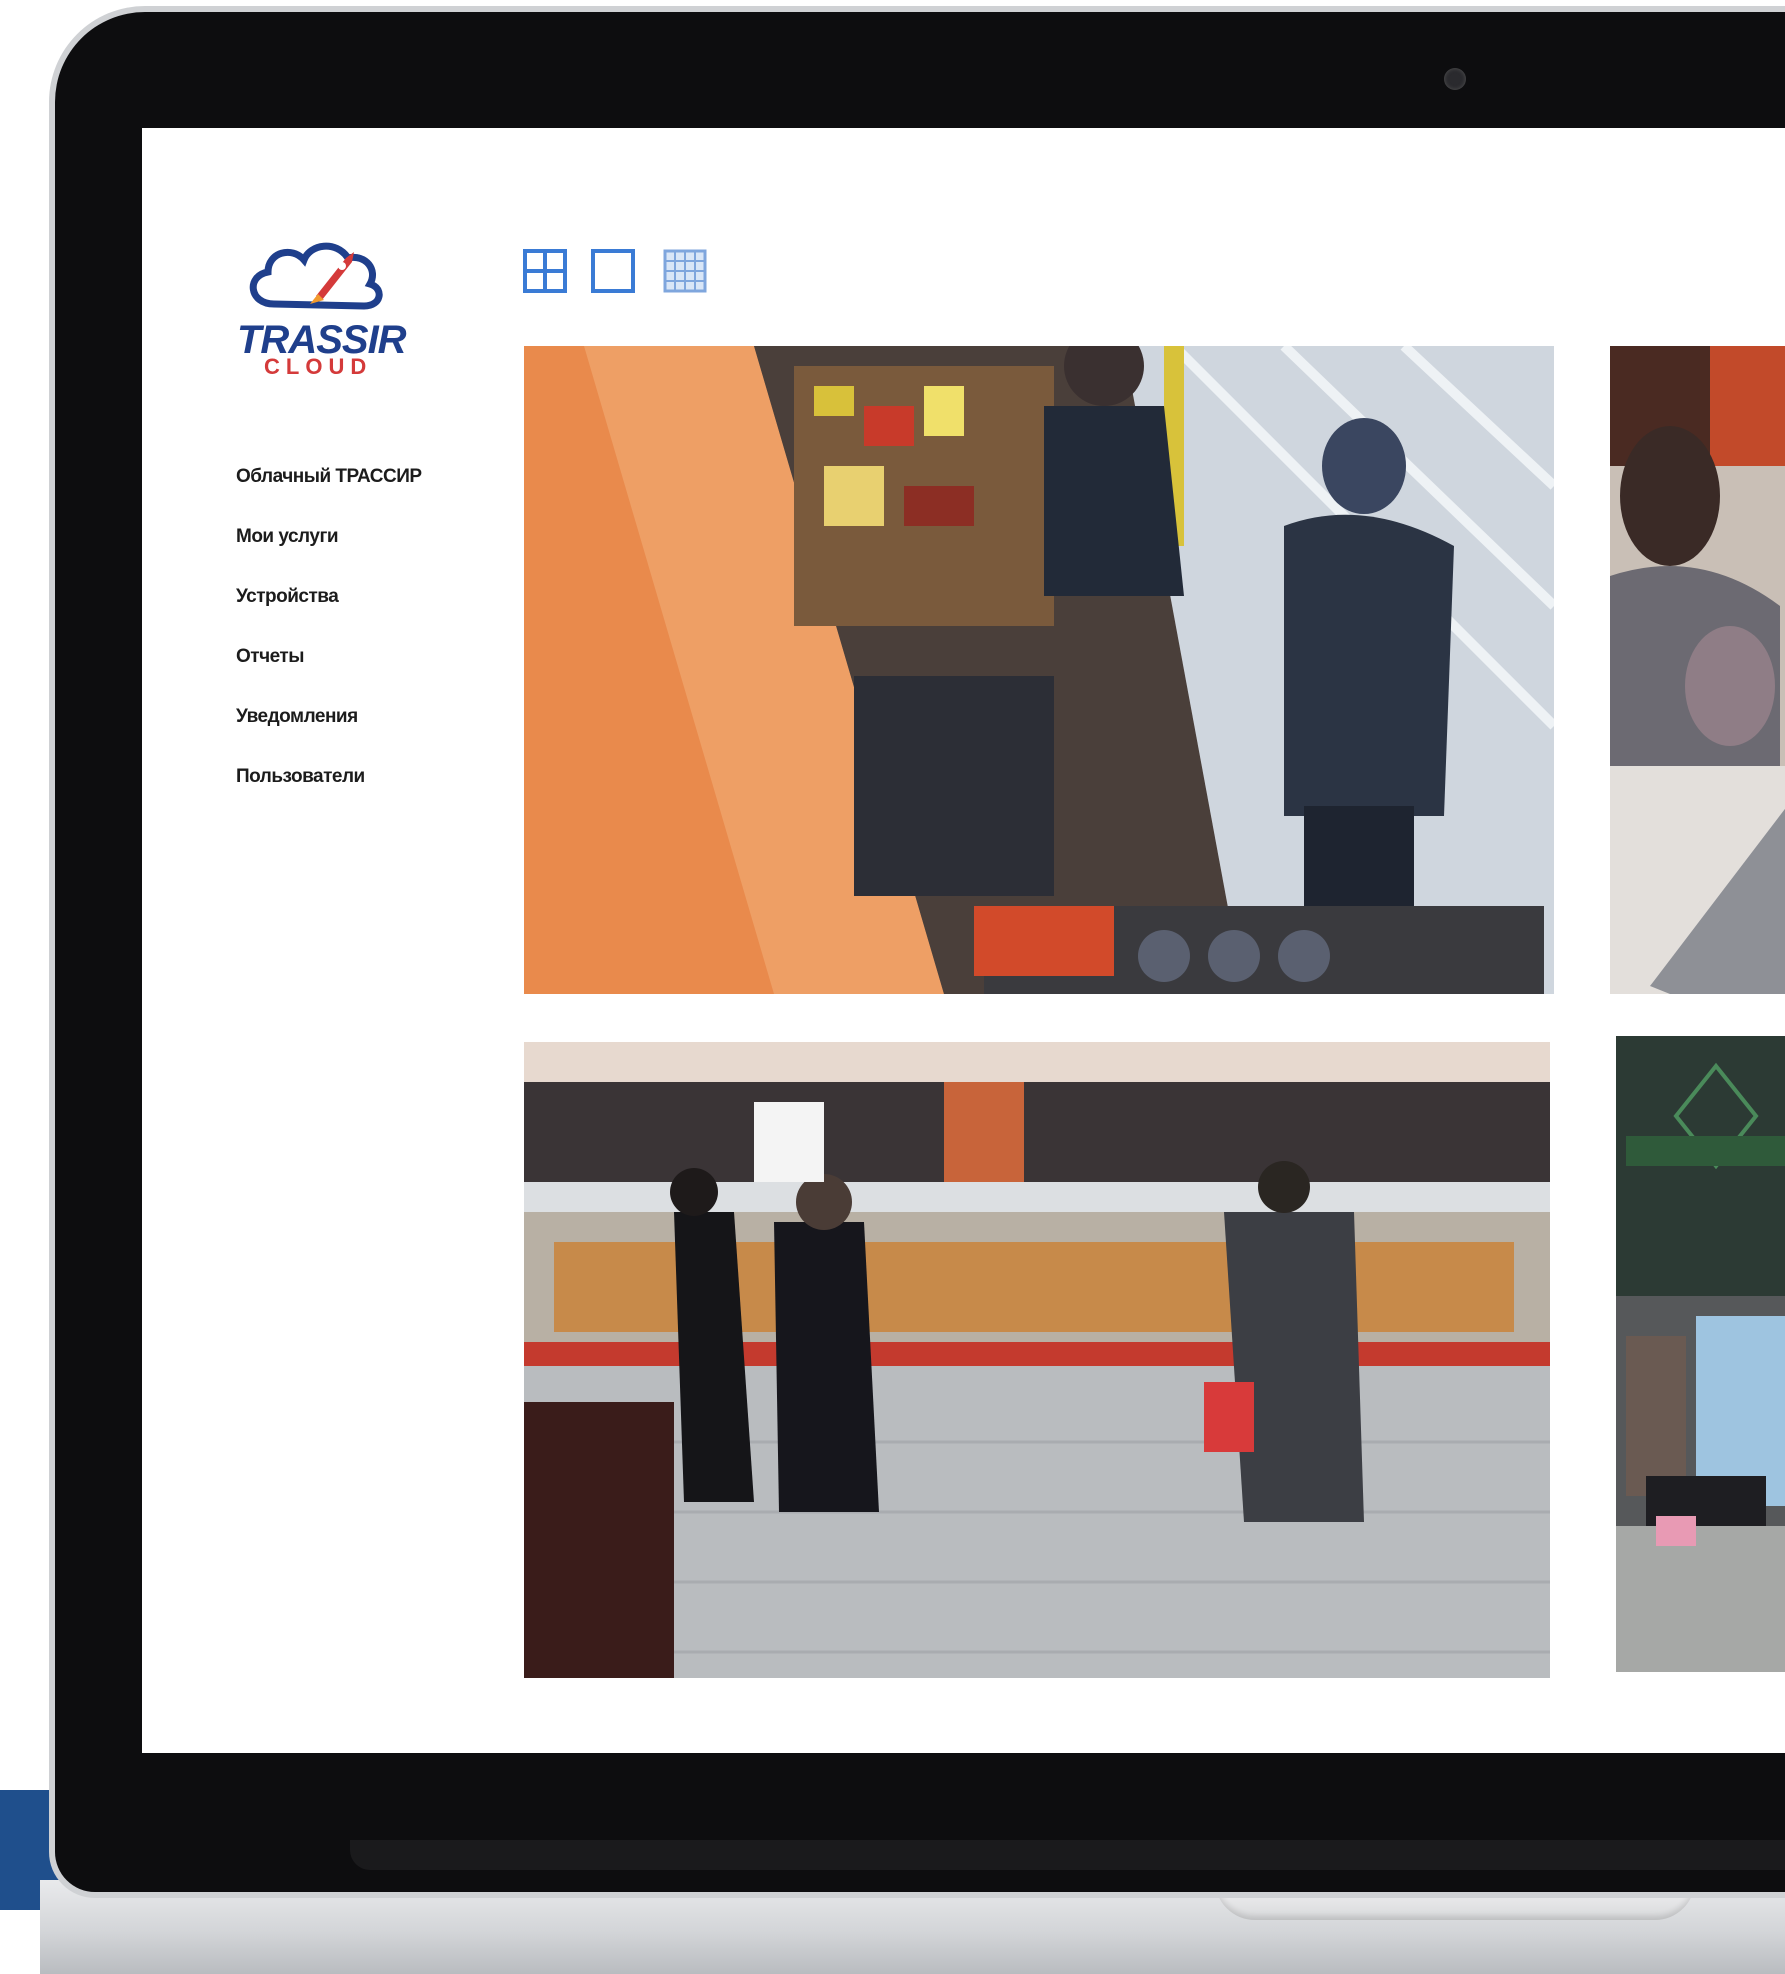 This screenshot has height=1974, width=1785. What do you see at coordinates (366, 674) in the screenshot?
I see `sidebar-item-reports: Отчеты` at bounding box center [366, 674].